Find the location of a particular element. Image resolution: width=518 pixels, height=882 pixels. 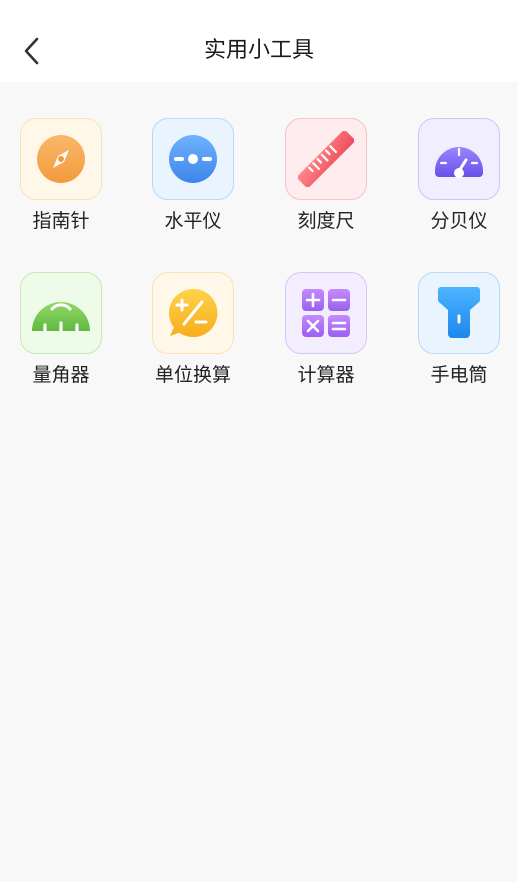

tool-unit-conversion: 单位换算 is located at coordinates (193, 330).